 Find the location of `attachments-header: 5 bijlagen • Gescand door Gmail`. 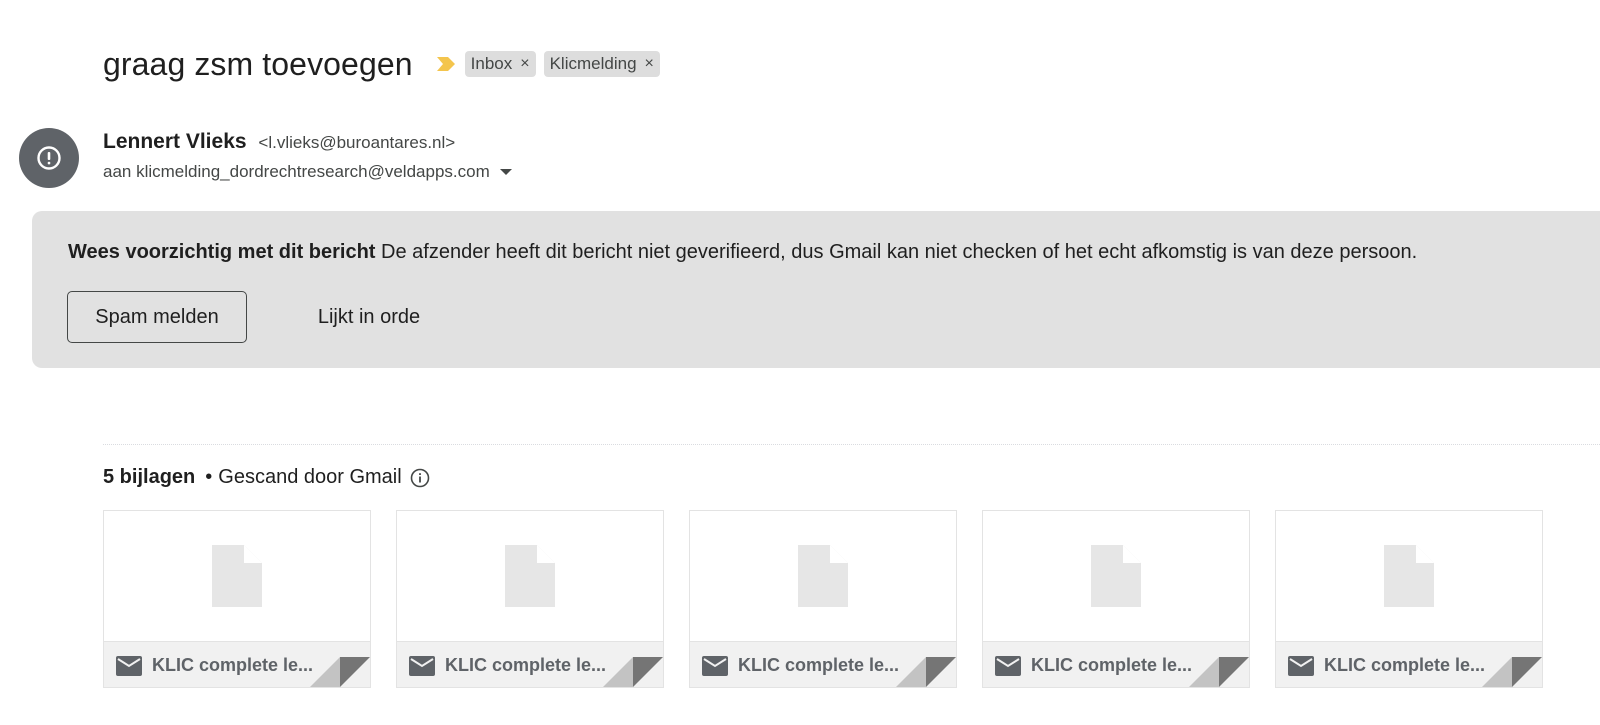

attachments-header: 5 bijlagen • Gescand door Gmail is located at coordinates (266, 477).